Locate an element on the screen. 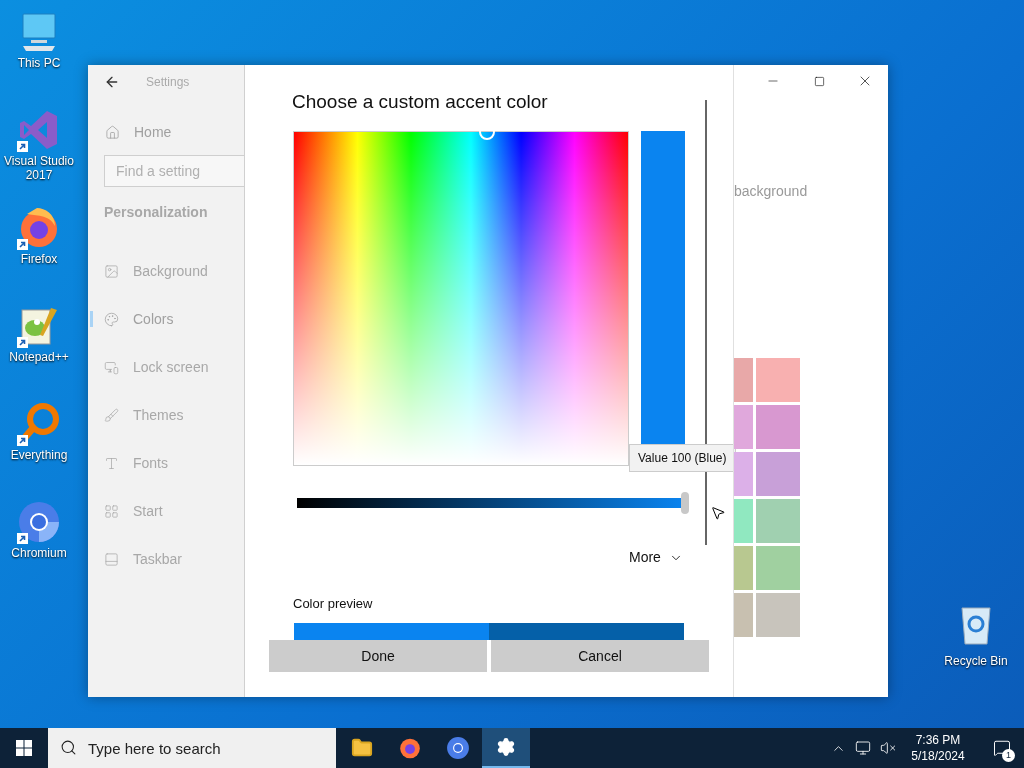  nav-item: Themes is located at coordinates (166, 415).